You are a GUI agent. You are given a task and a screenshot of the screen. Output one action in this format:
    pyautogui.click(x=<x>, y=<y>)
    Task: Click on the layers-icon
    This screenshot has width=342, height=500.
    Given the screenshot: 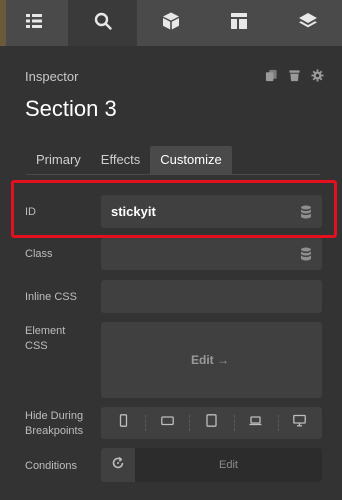 What is the action you would take?
    pyautogui.click(x=308, y=23)
    